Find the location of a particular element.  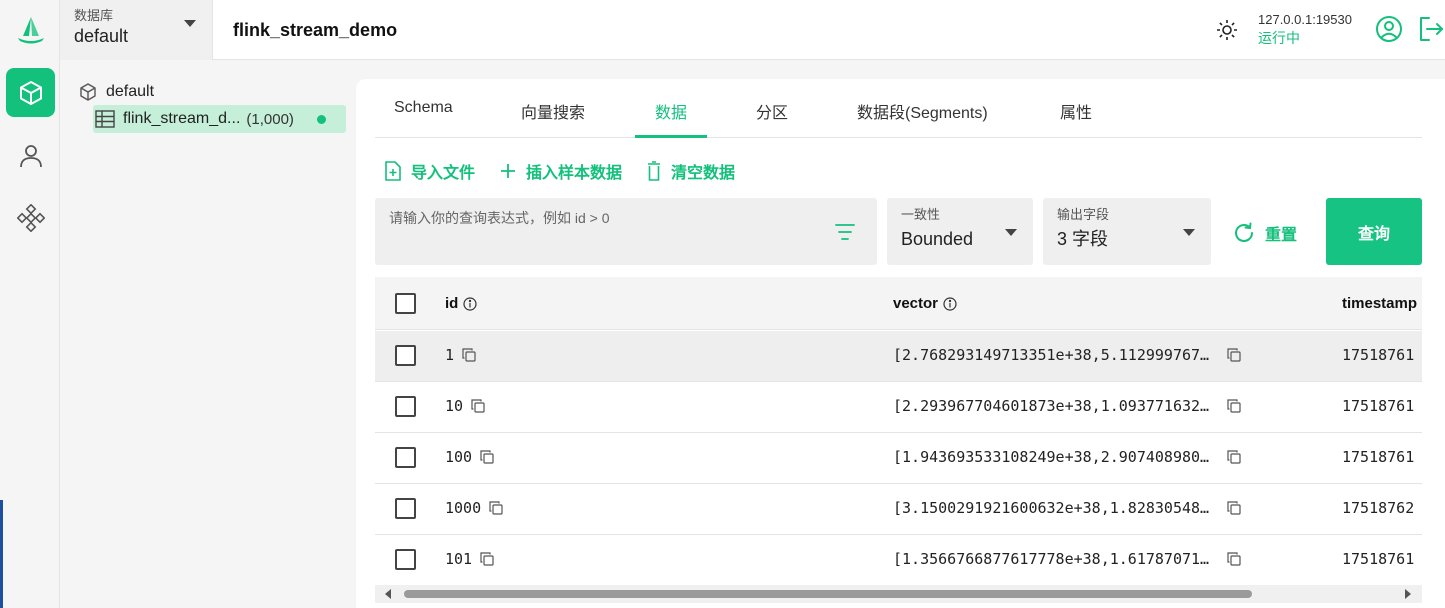

output-fields-select: 输出字段 3 字段 is located at coordinates (1127, 231).